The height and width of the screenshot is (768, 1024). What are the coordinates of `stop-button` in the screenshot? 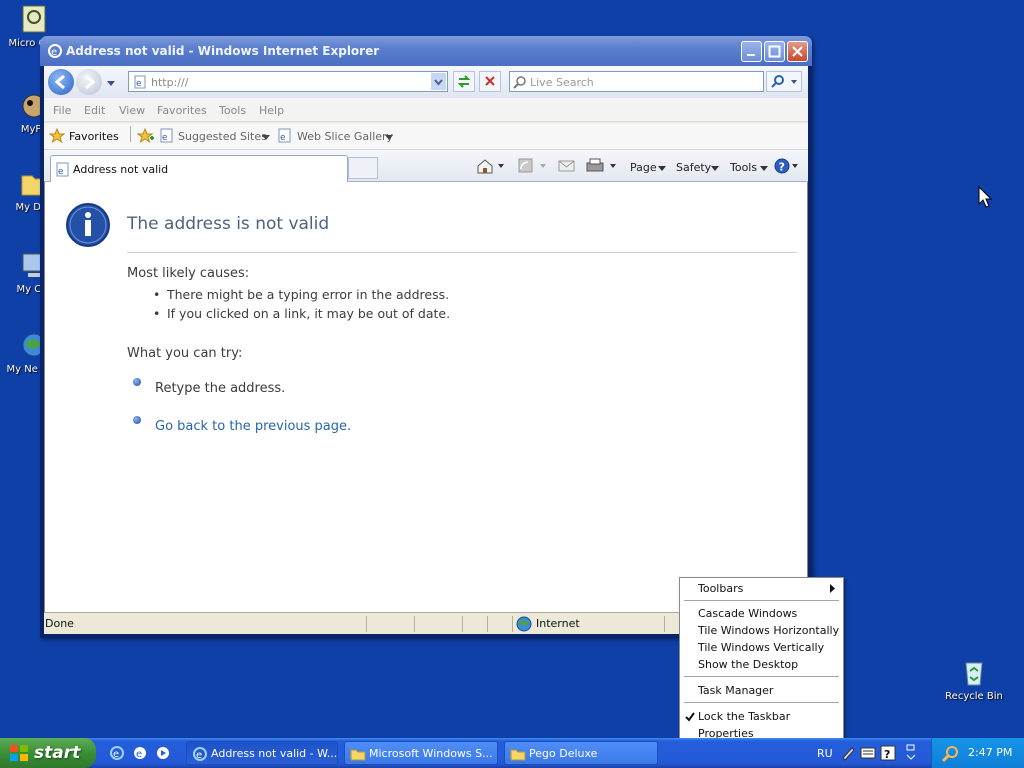 It's located at (490, 81).